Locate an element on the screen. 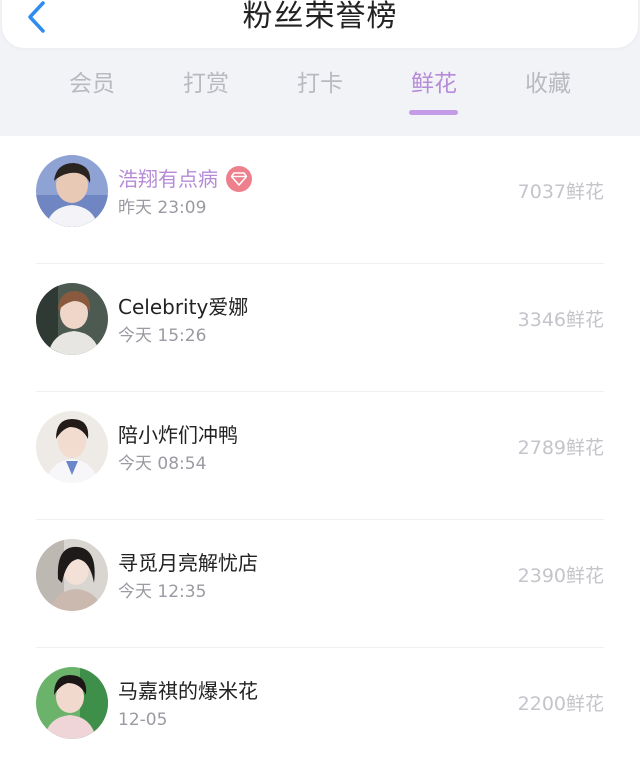 The width and height of the screenshot is (640, 769). flower-count: 7037鲜花 is located at coordinates (560, 192).